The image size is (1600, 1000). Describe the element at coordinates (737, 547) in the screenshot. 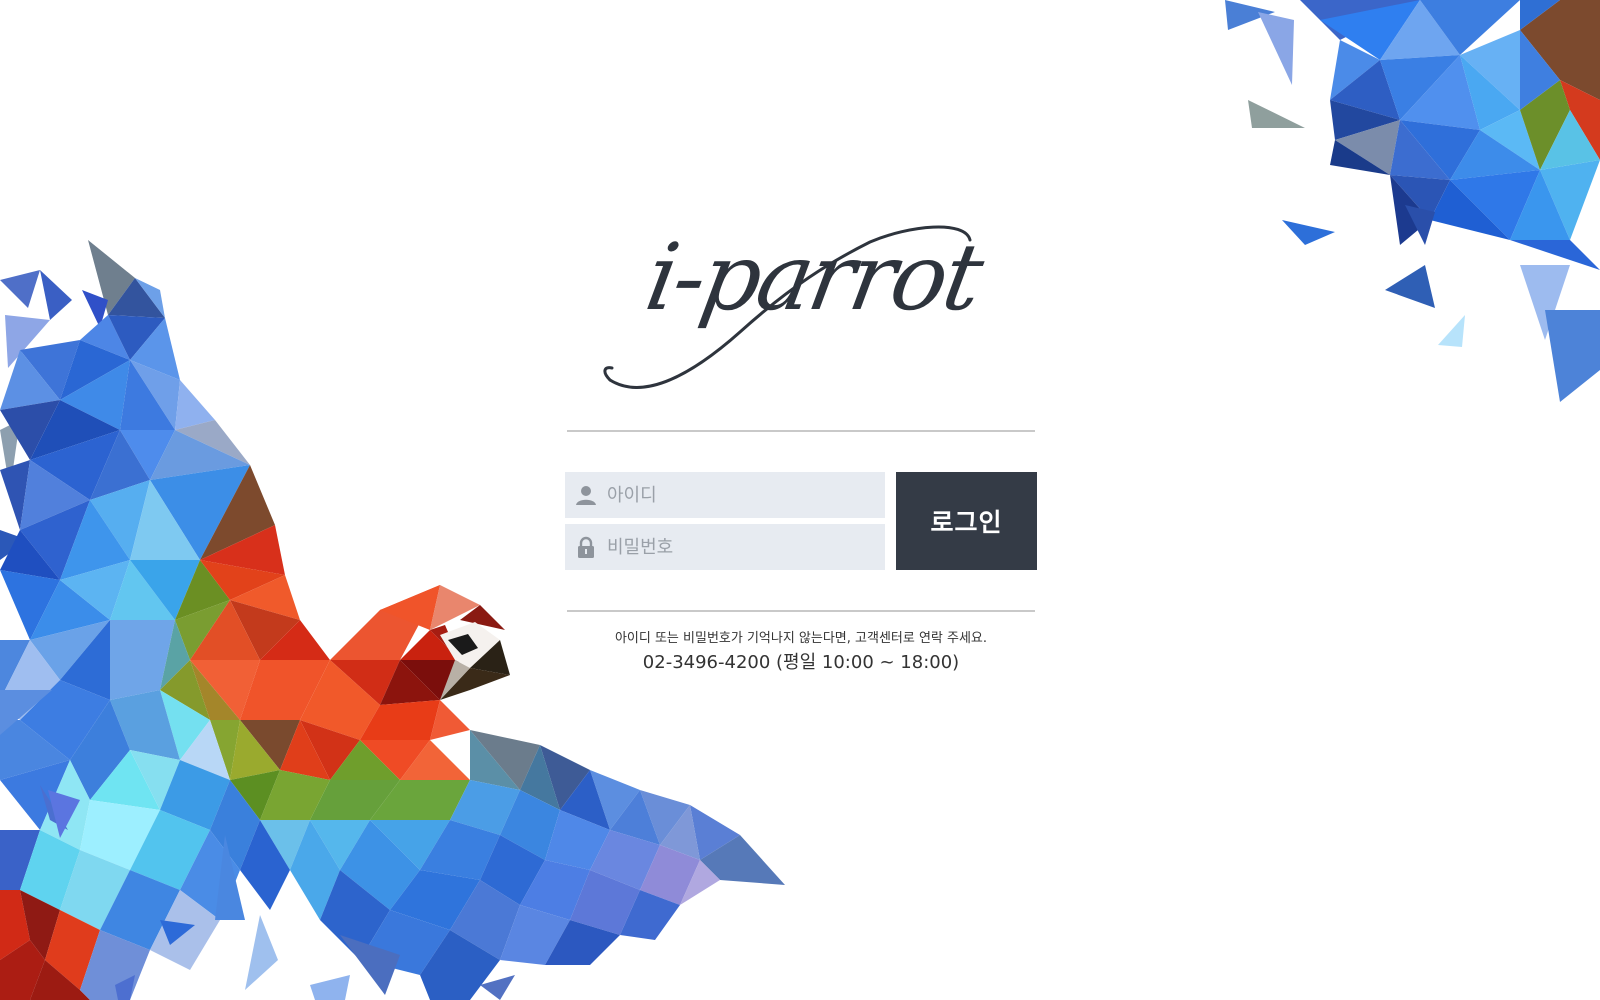

I see `password-input` at that location.